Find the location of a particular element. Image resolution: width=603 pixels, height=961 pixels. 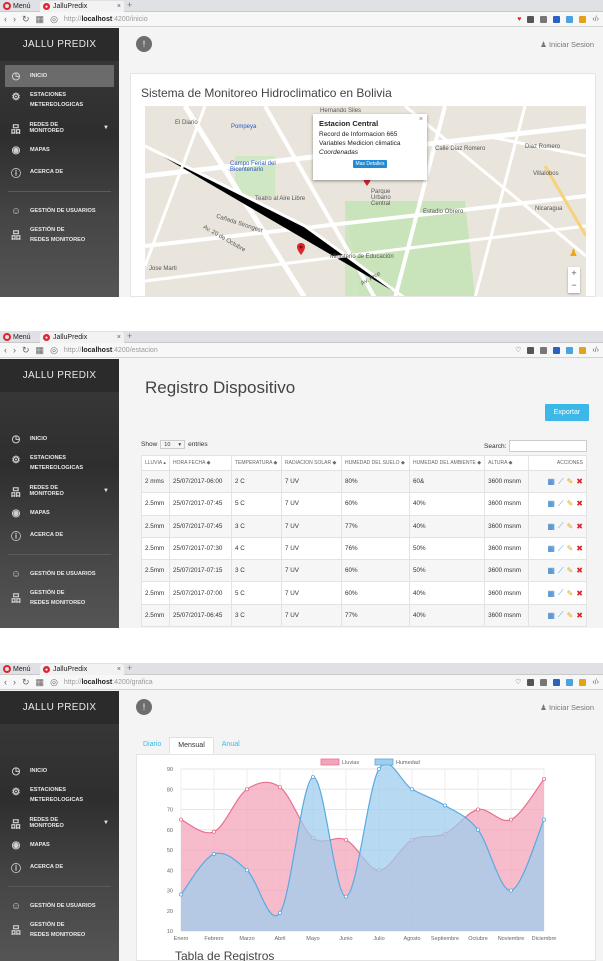

extension-puzzle-icon is located at coordinates (570, 682).